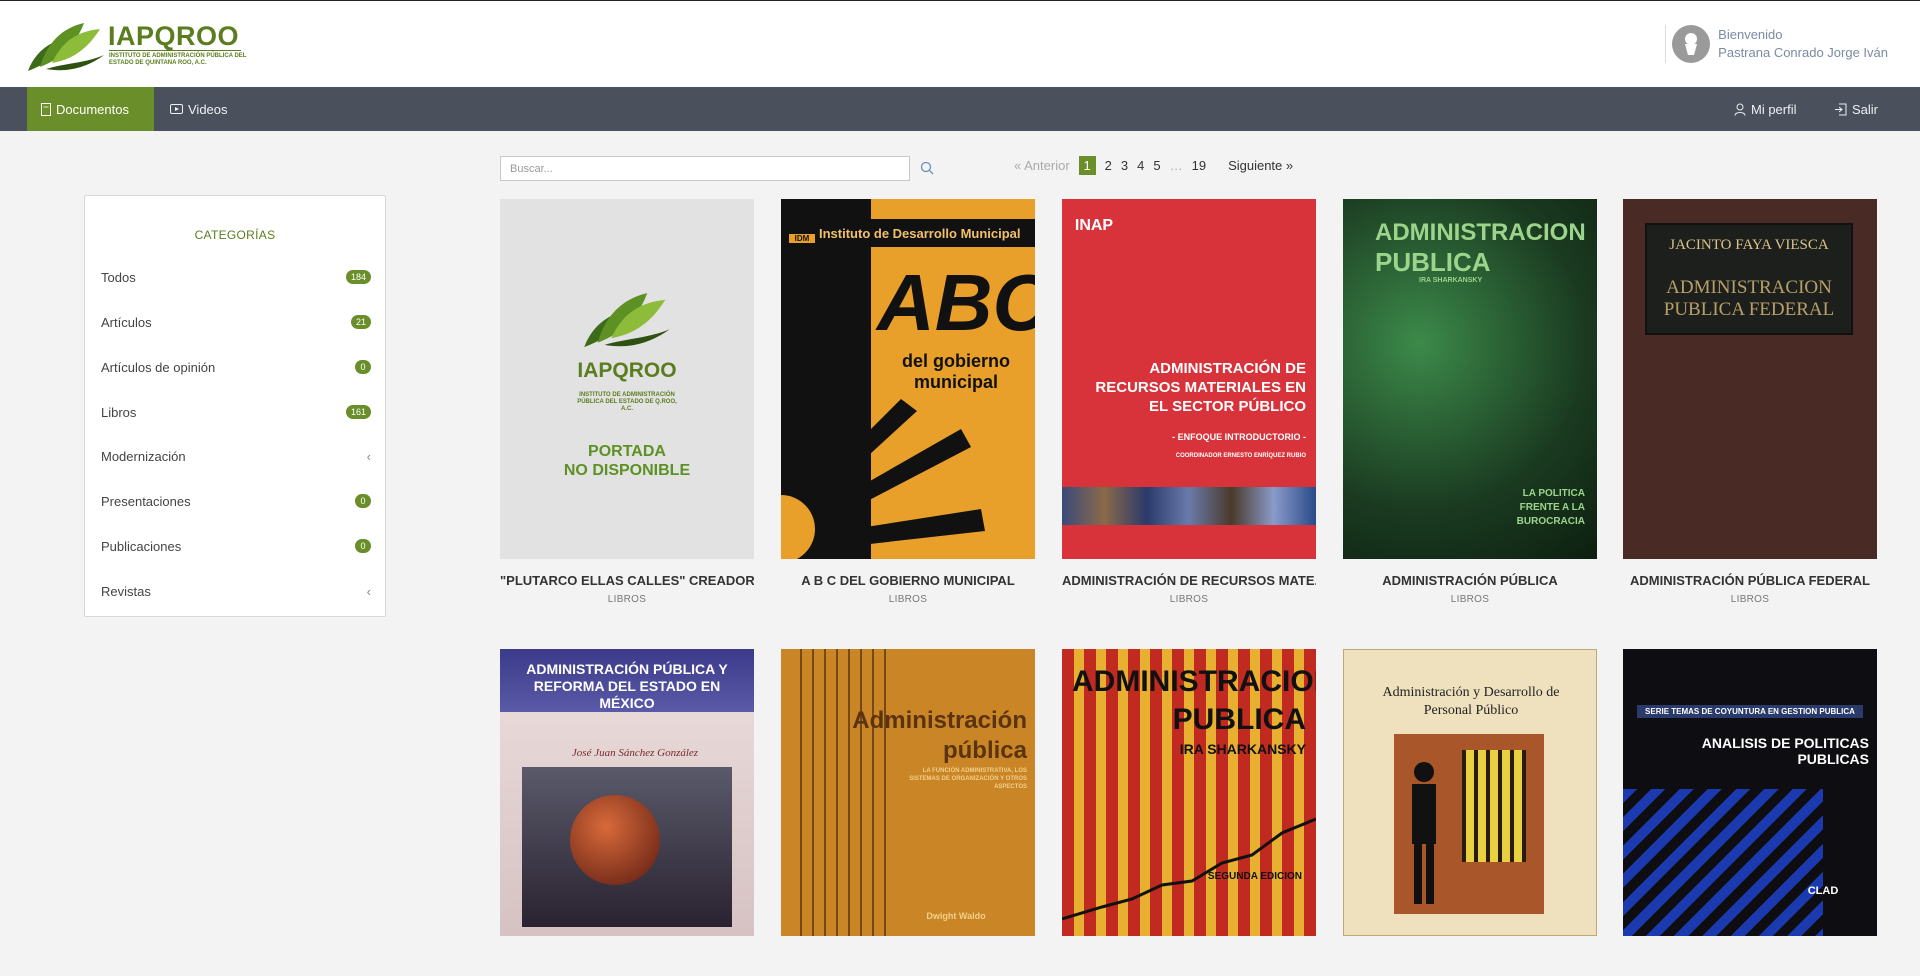 The width and height of the screenshot is (1920, 976). What do you see at coordinates (1108, 165) in the screenshot?
I see `pagination-page: 2` at bounding box center [1108, 165].